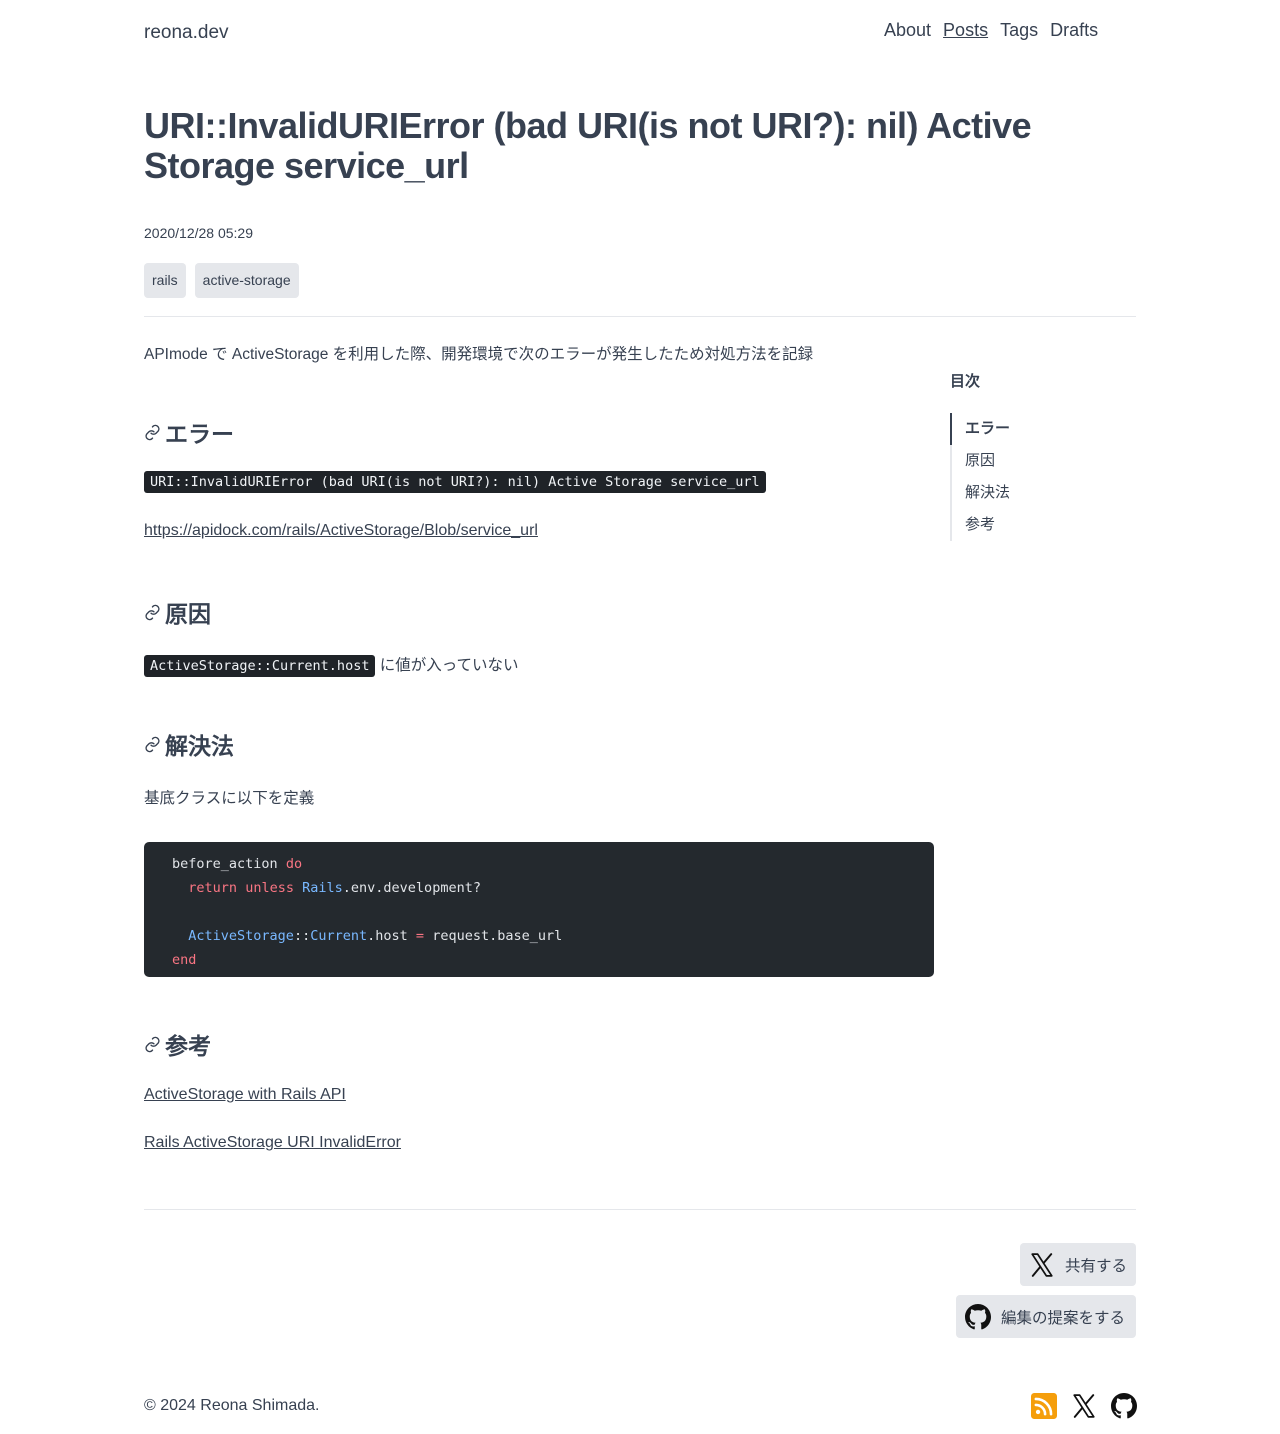 This screenshot has width=1280, height=1434. I want to click on heading-cause: 原因, so click(177, 612).